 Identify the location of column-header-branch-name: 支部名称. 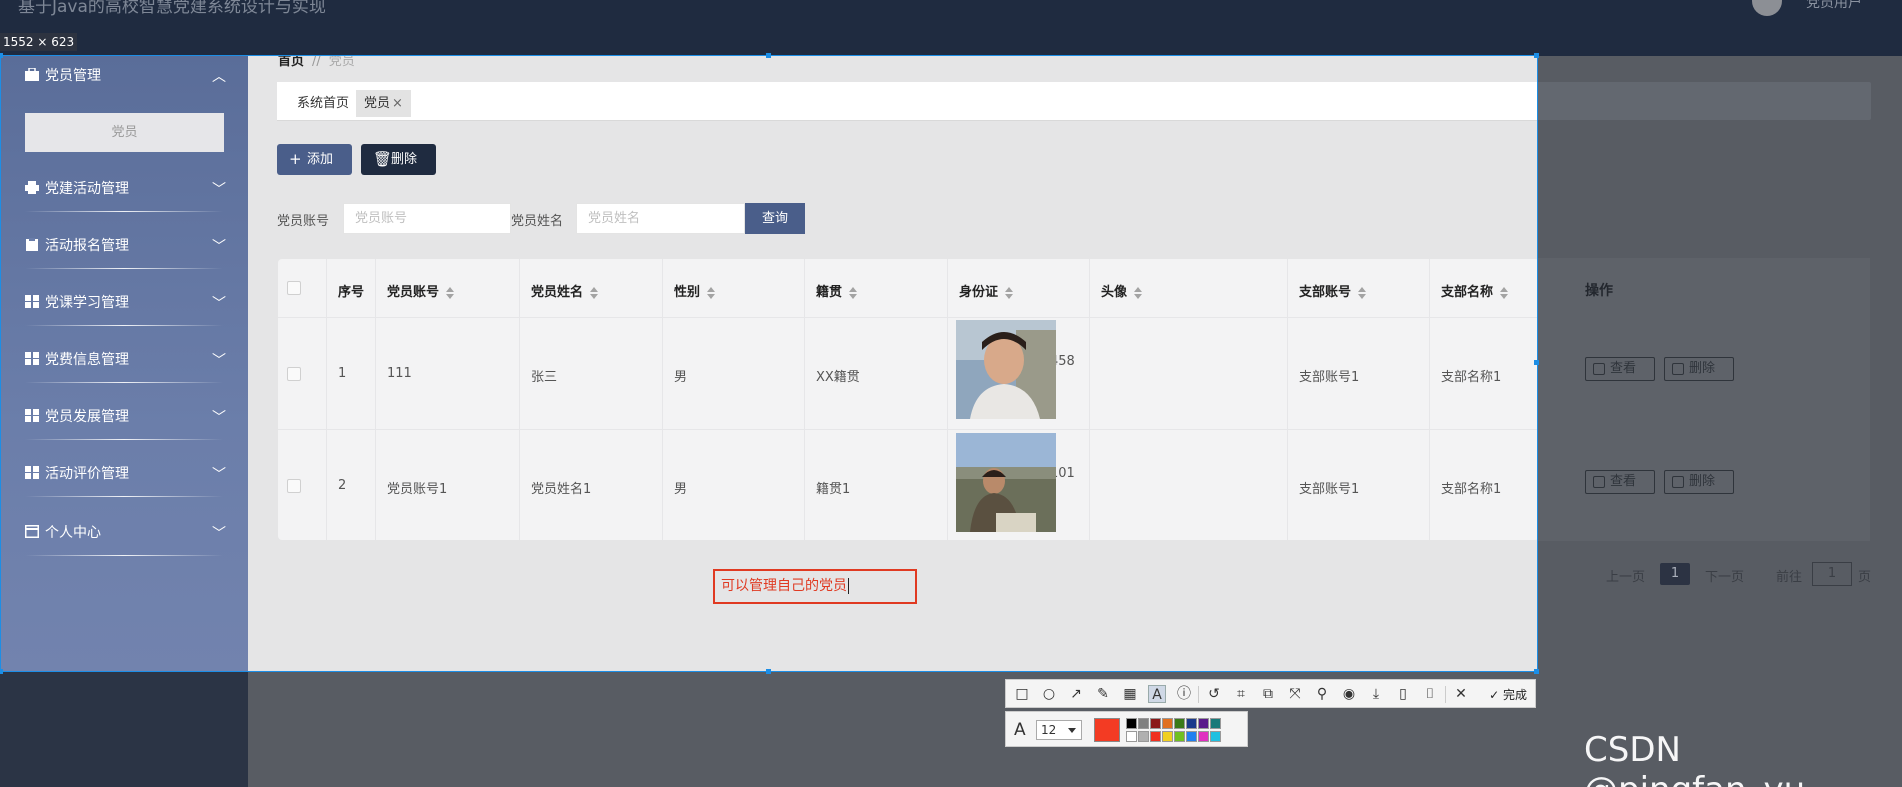
(1475, 290).